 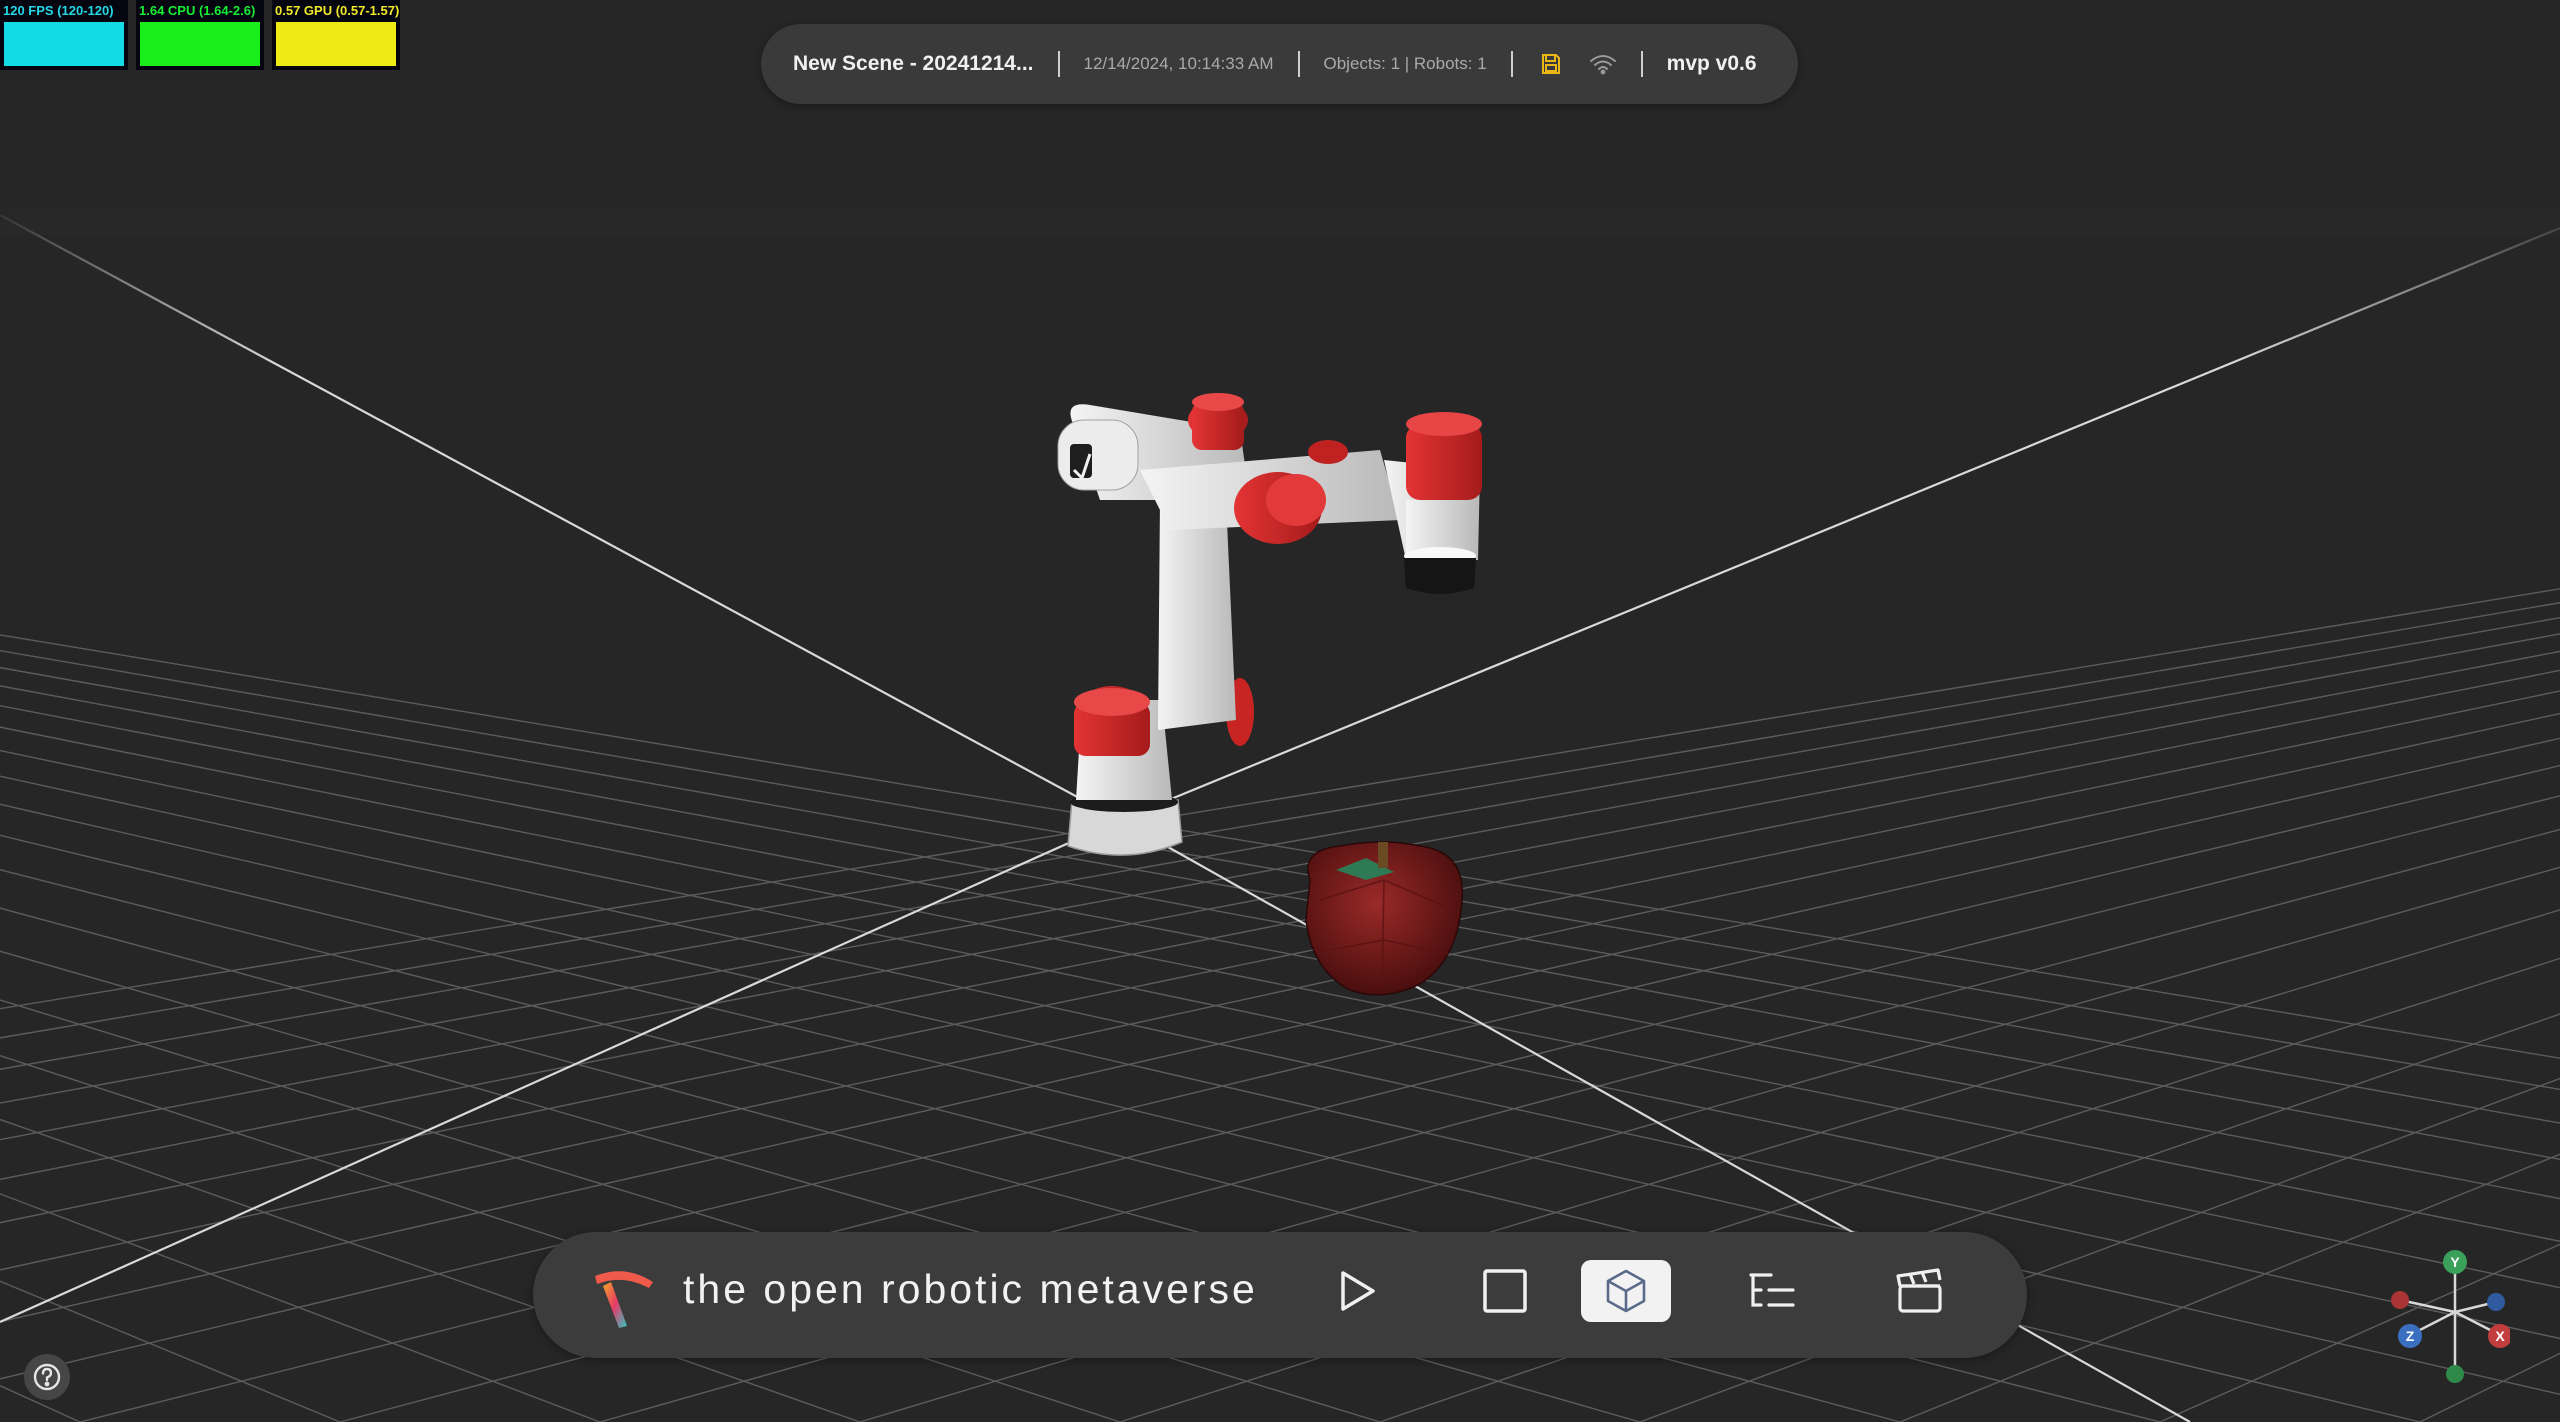 I want to click on gpu-label: 0.57 GPU (0.57-1.57), so click(x=337, y=10).